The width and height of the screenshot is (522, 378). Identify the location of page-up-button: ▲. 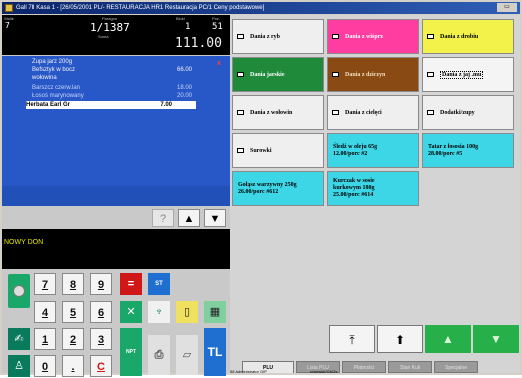
(448, 339).